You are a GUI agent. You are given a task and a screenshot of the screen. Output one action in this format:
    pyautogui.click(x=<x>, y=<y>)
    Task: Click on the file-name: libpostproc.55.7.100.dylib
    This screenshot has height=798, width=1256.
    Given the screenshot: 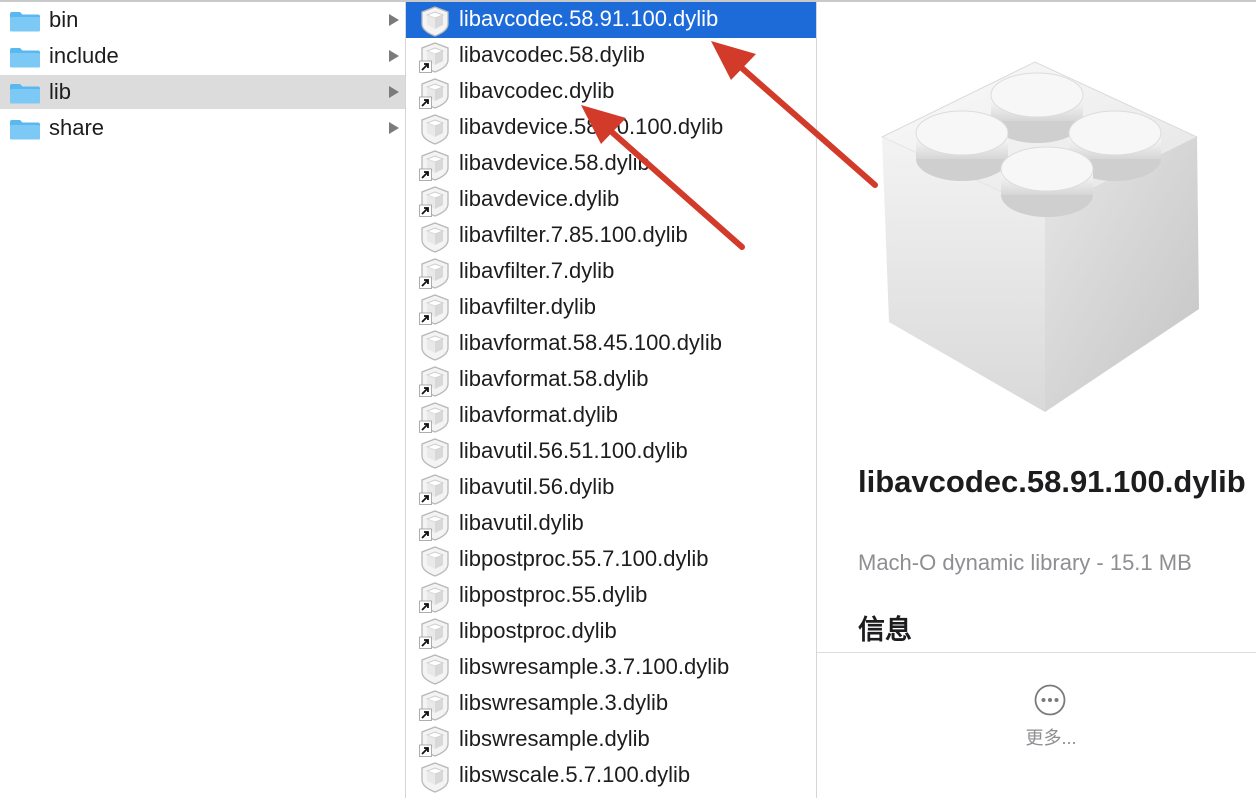 What is the action you would take?
    pyautogui.click(x=584, y=558)
    